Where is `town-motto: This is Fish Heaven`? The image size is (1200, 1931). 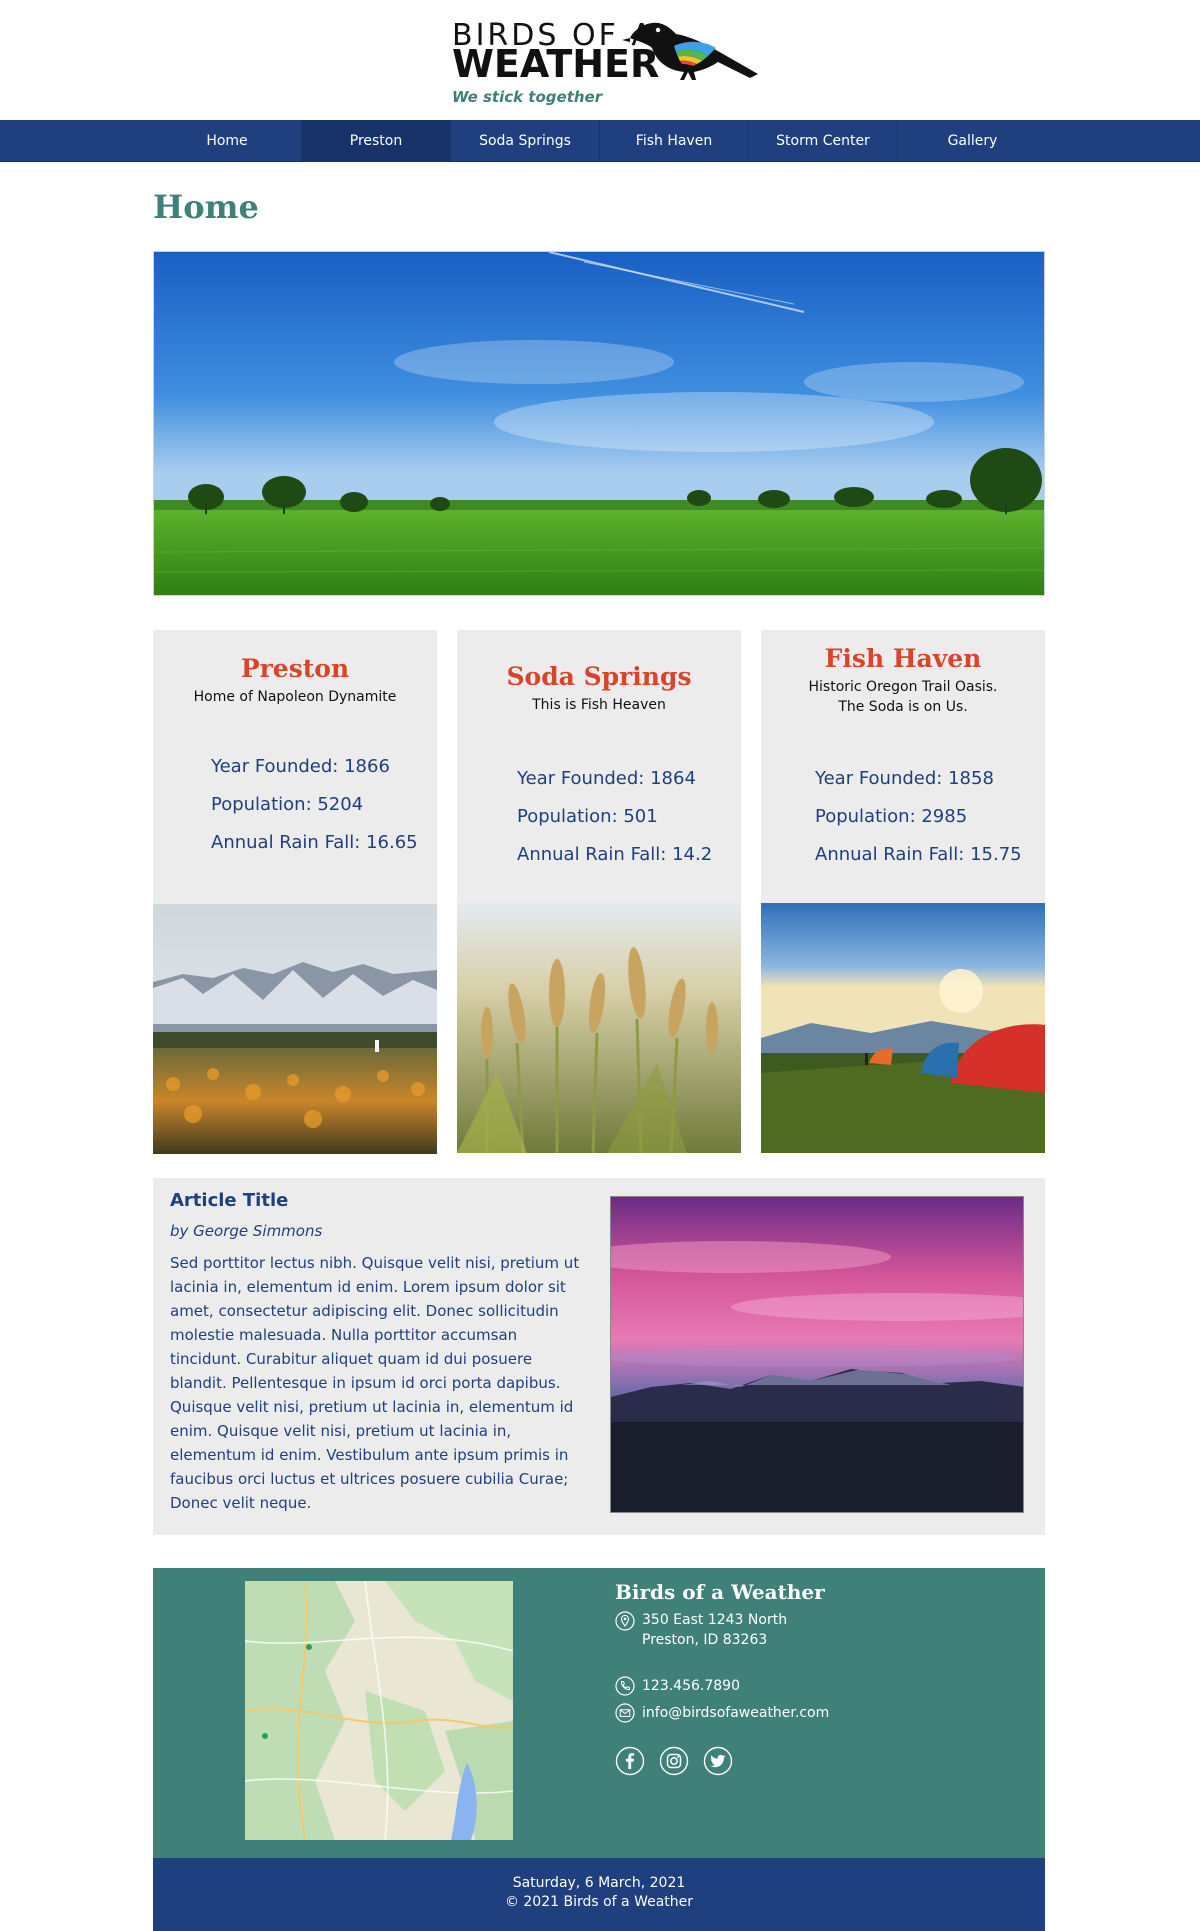 town-motto: This is Fish Heaven is located at coordinates (599, 705).